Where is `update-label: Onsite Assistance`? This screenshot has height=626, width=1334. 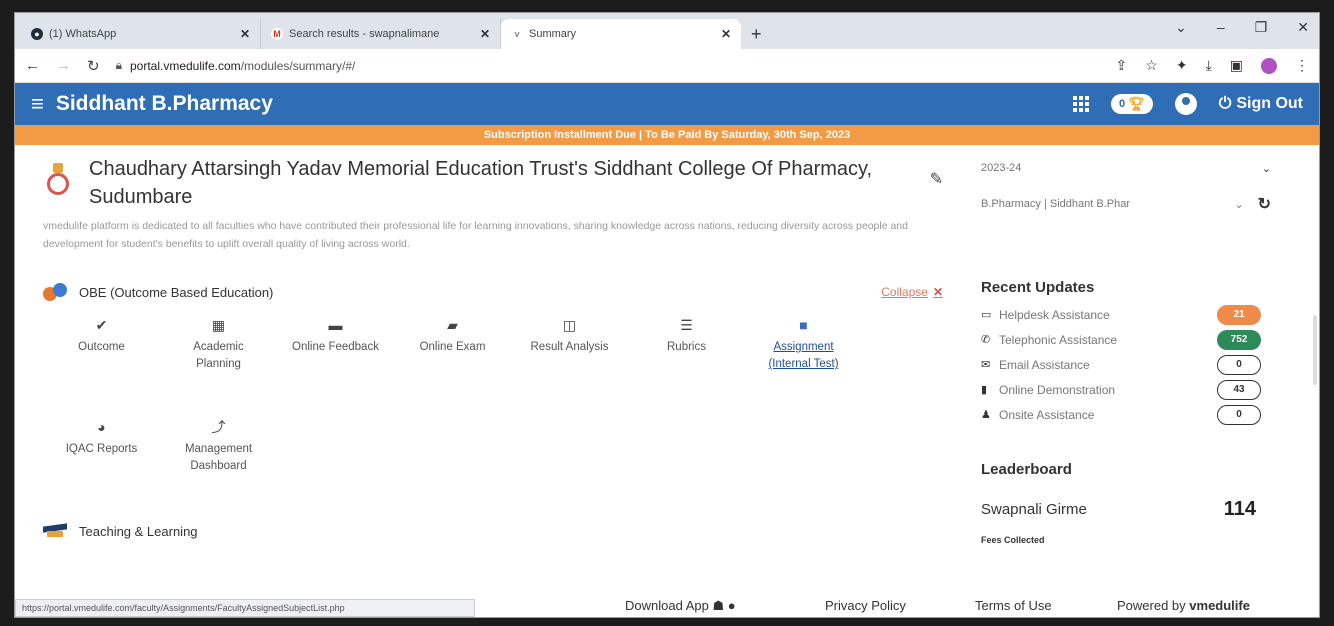
update-label: Onsite Assistance is located at coordinates (1047, 414).